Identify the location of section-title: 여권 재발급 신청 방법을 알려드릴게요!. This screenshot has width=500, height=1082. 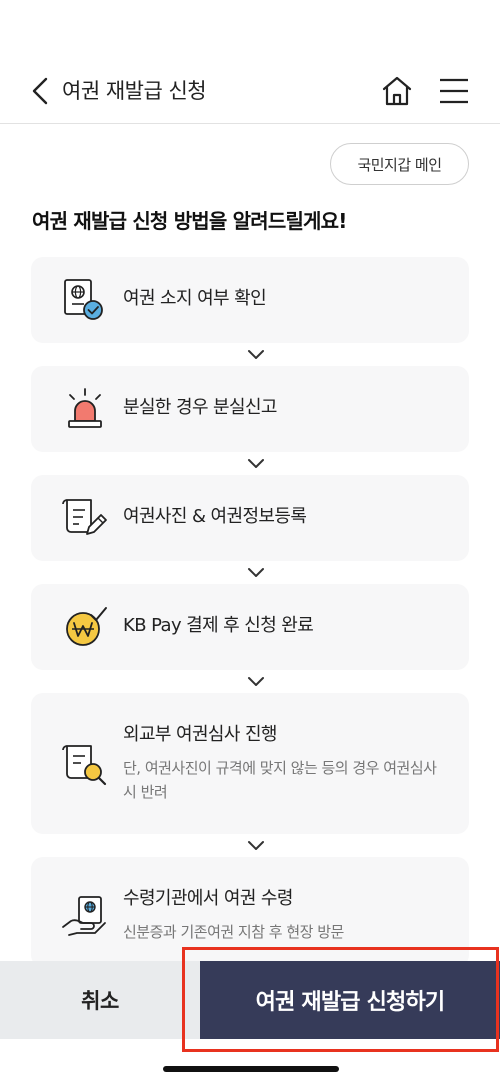
(189, 221).